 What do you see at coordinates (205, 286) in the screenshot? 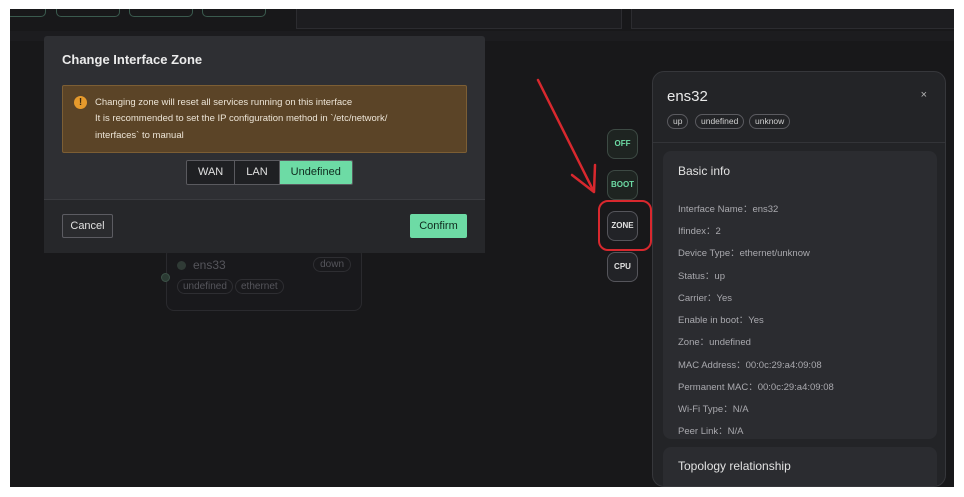
I see `node-tag: undefined` at bounding box center [205, 286].